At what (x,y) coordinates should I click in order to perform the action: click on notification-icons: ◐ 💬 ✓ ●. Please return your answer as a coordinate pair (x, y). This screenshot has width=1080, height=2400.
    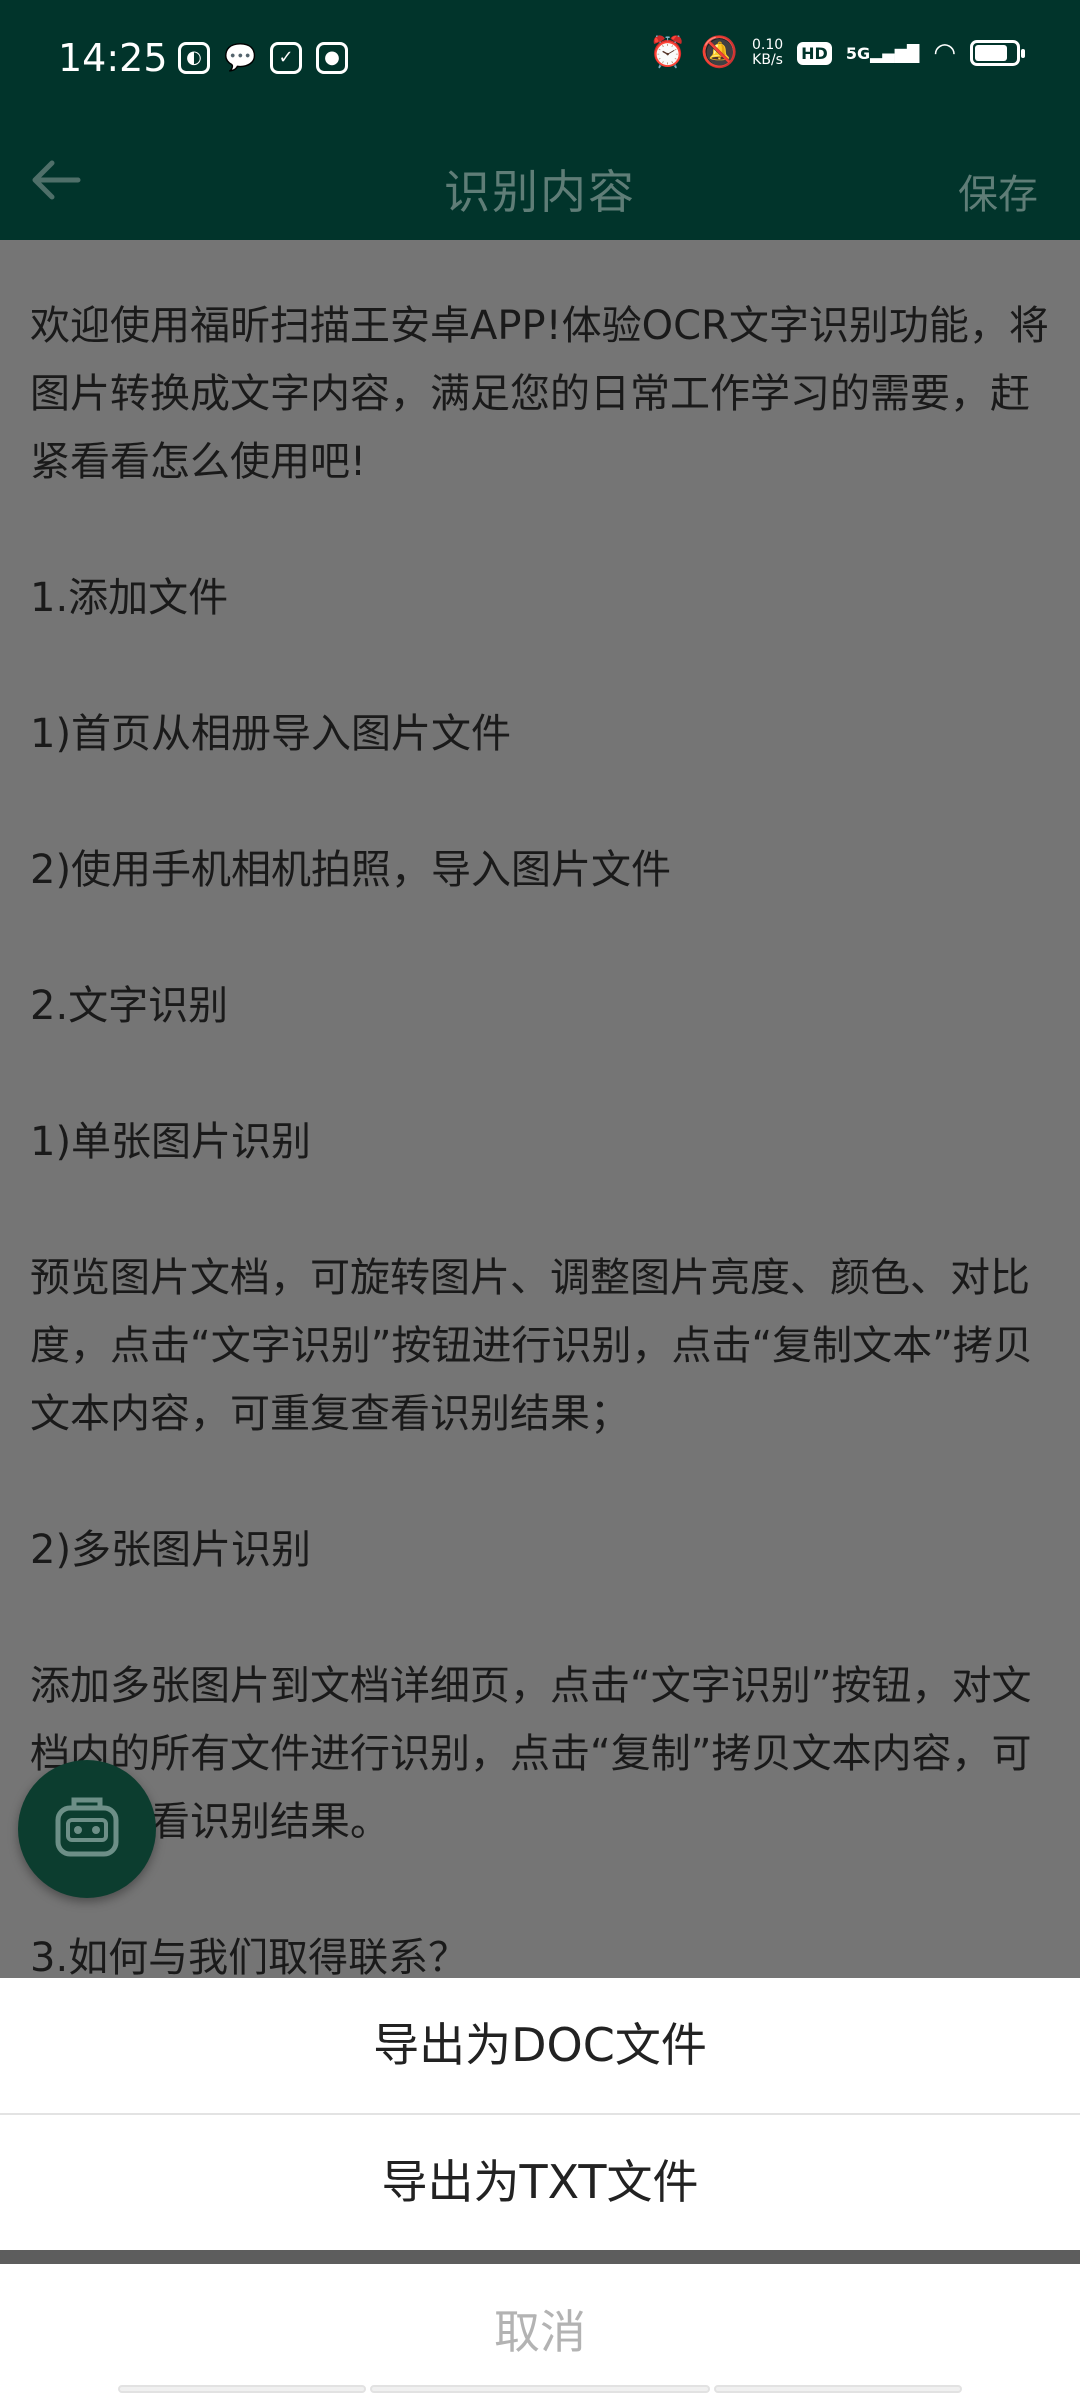
    Looking at the image, I should click on (263, 58).